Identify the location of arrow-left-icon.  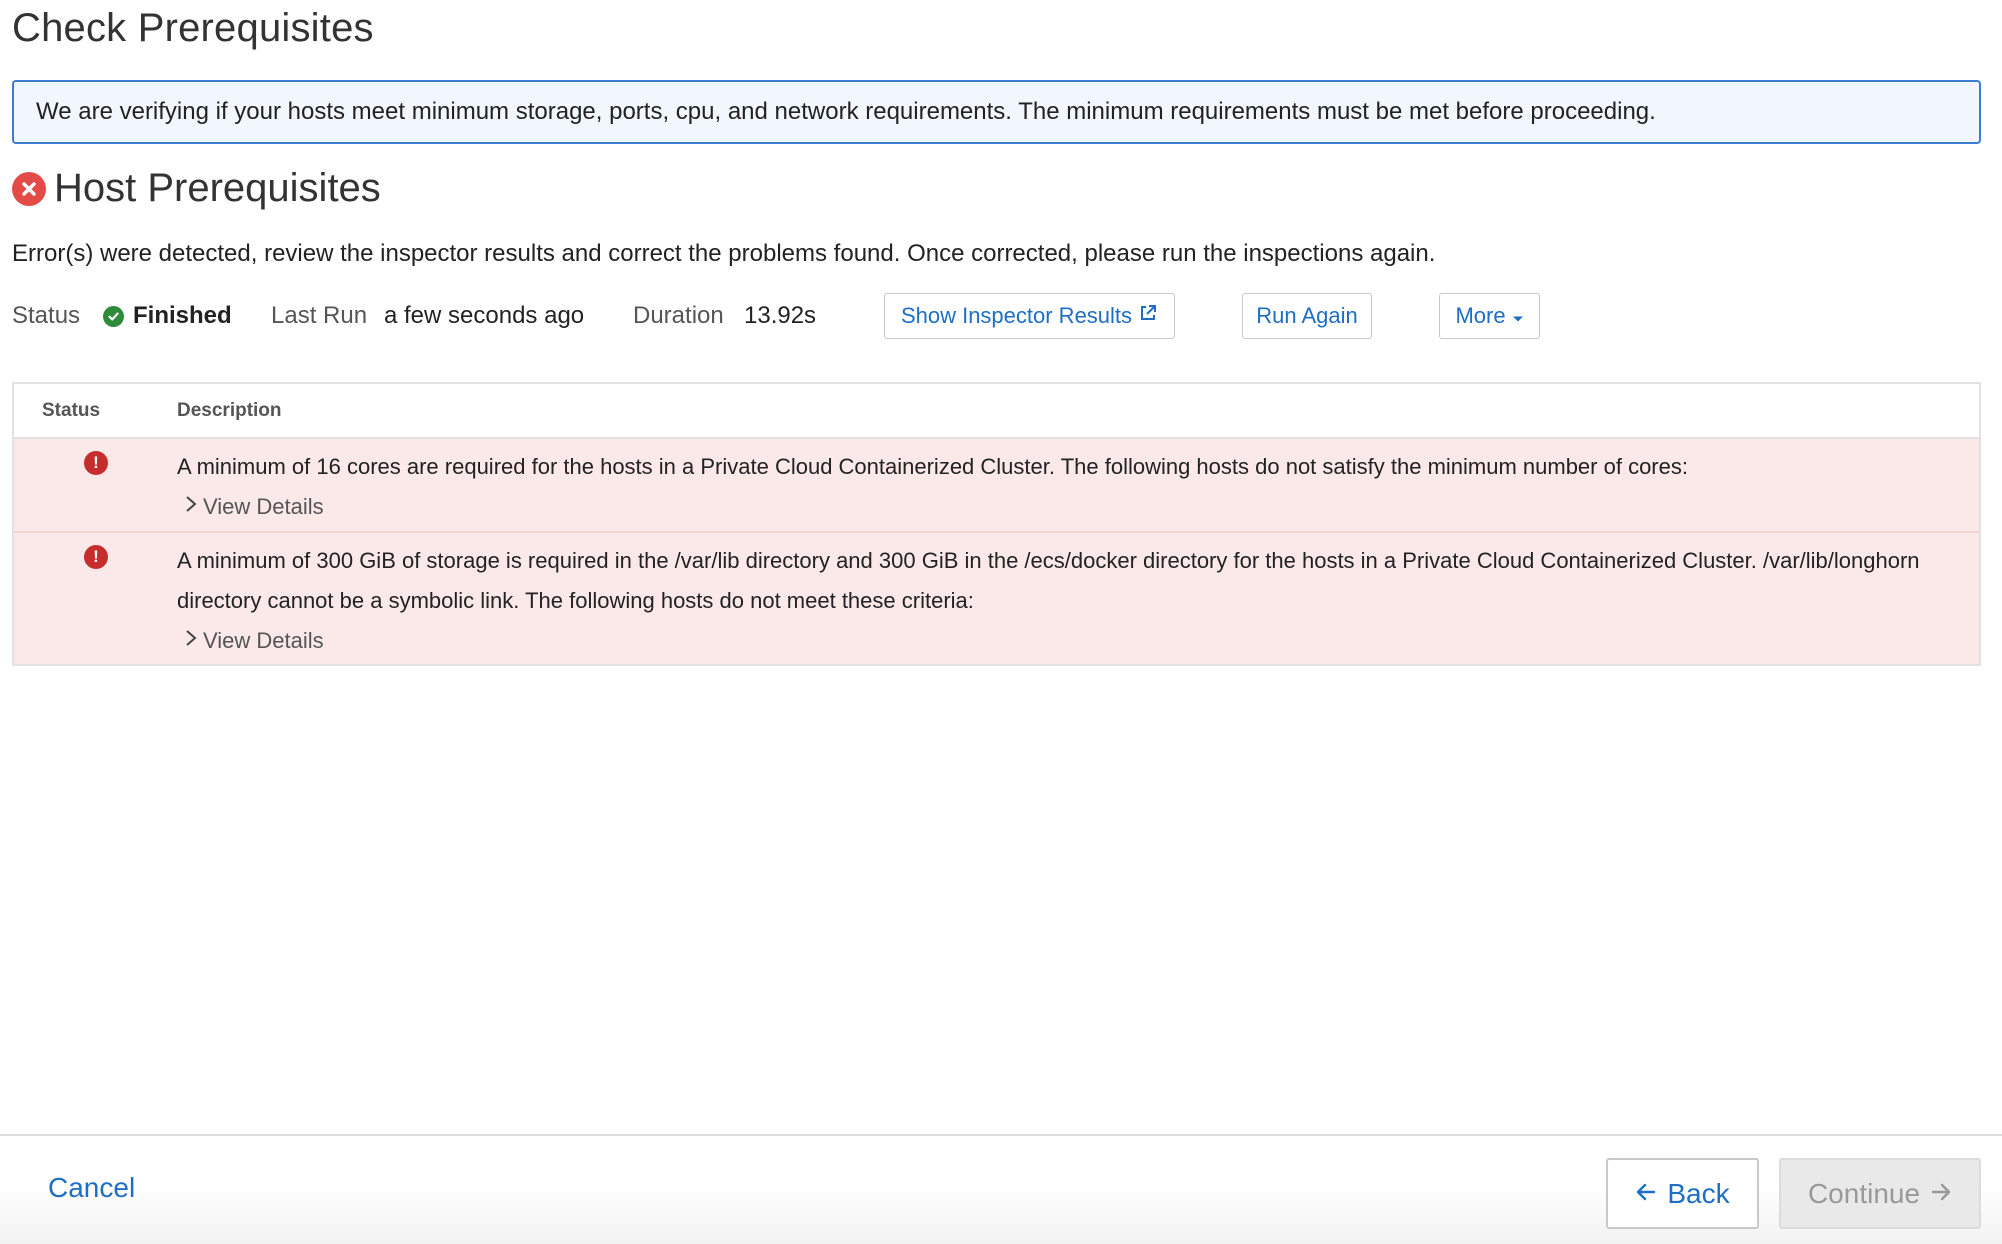
(1646, 1194).